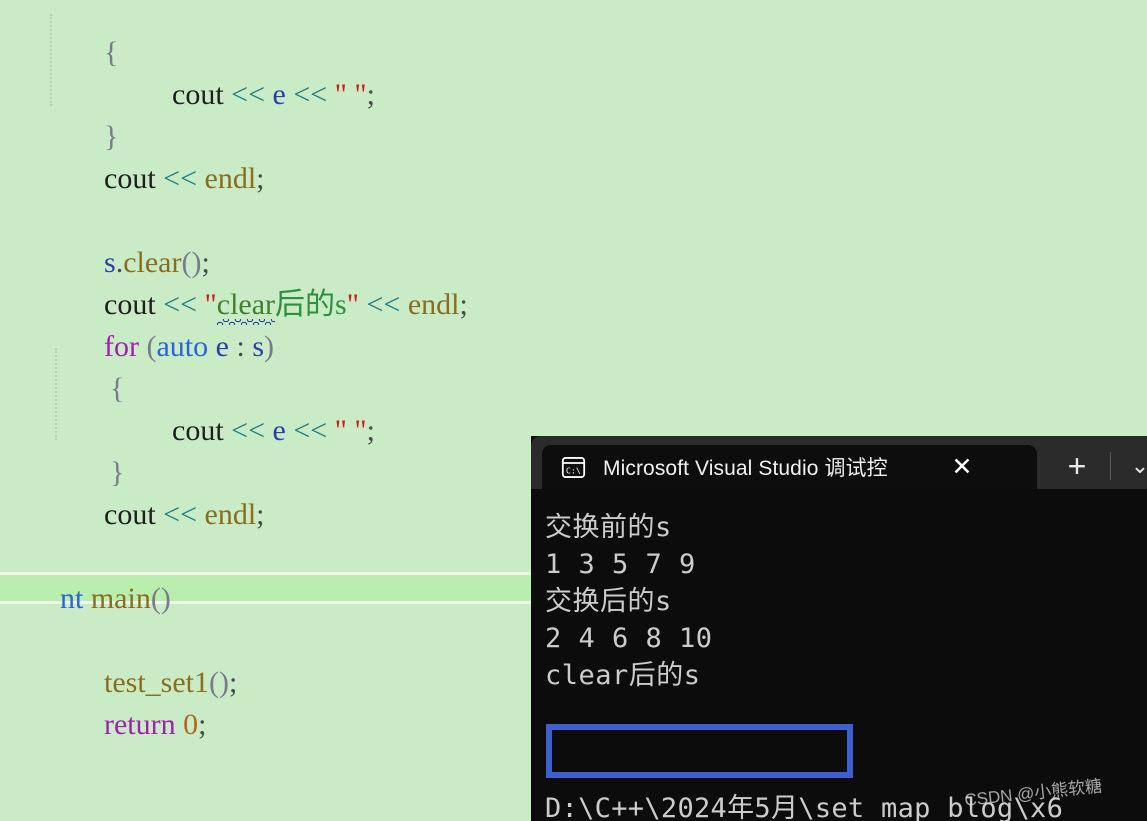 The width and height of the screenshot is (1147, 821). Describe the element at coordinates (962, 467) in the screenshot. I see `close-icon: ✕` at that location.